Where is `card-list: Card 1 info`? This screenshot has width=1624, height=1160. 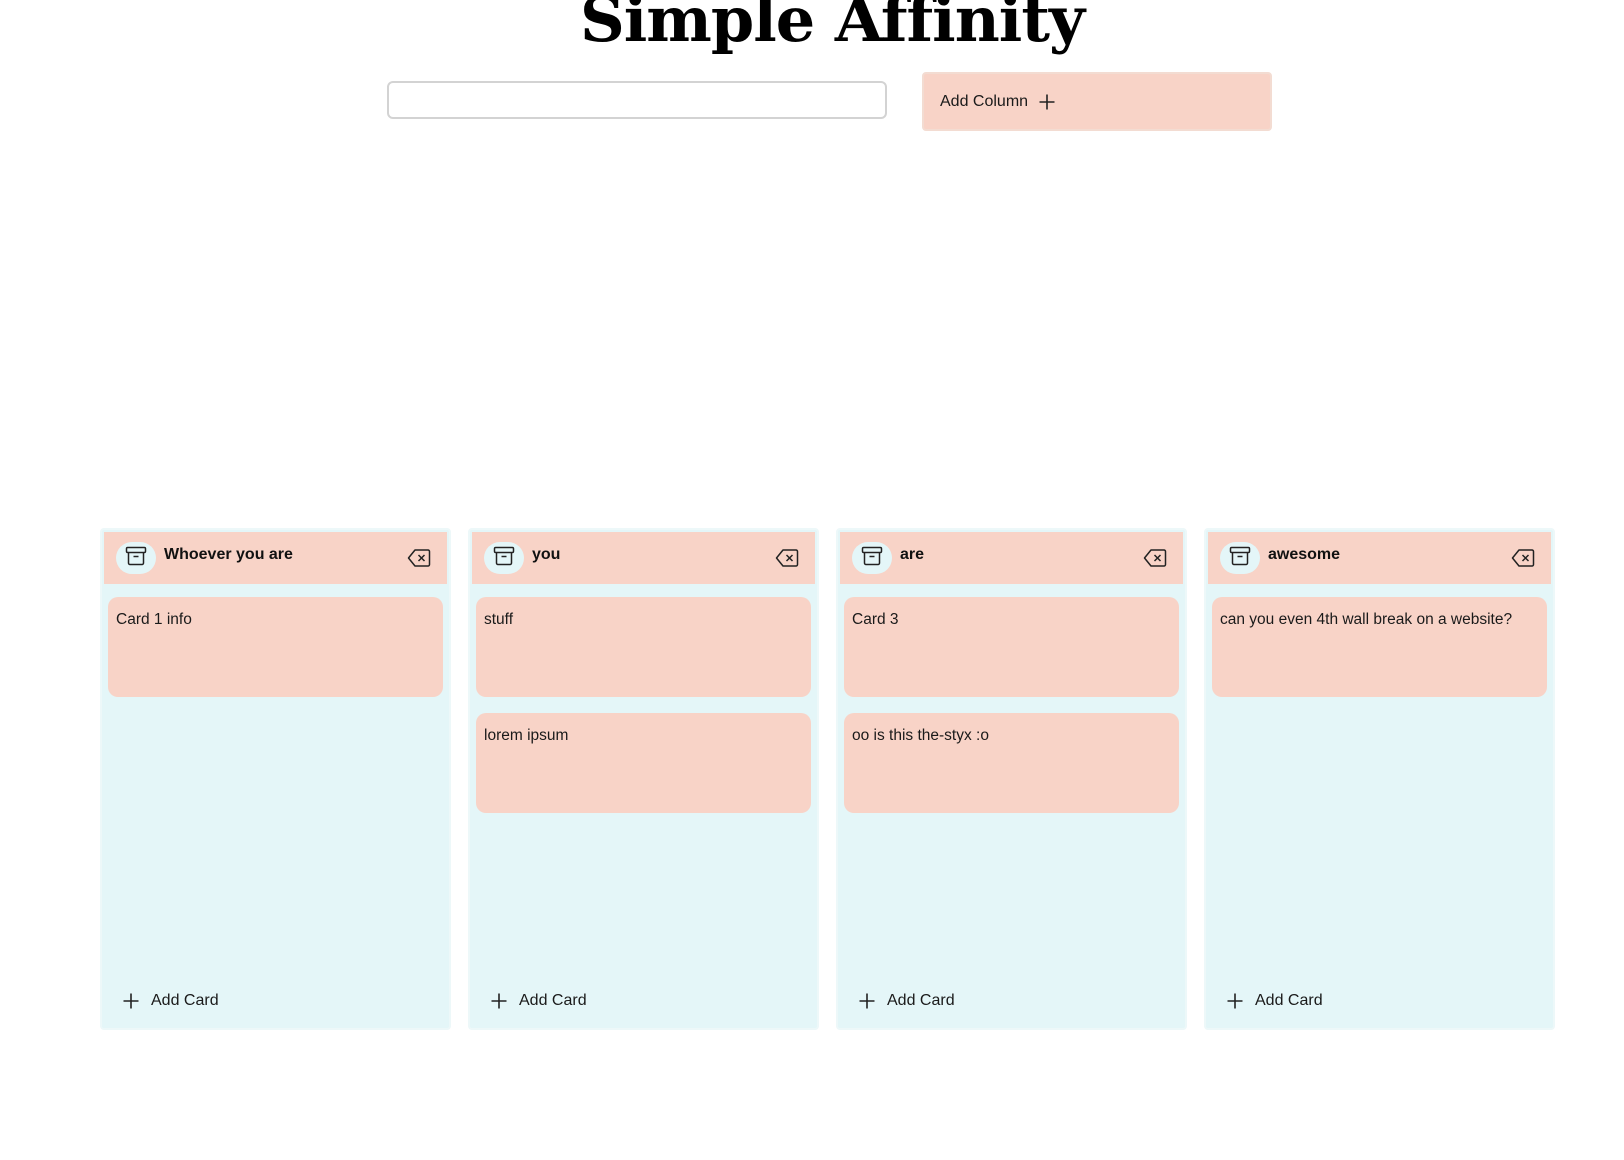 card-list: Card 1 info is located at coordinates (275, 647).